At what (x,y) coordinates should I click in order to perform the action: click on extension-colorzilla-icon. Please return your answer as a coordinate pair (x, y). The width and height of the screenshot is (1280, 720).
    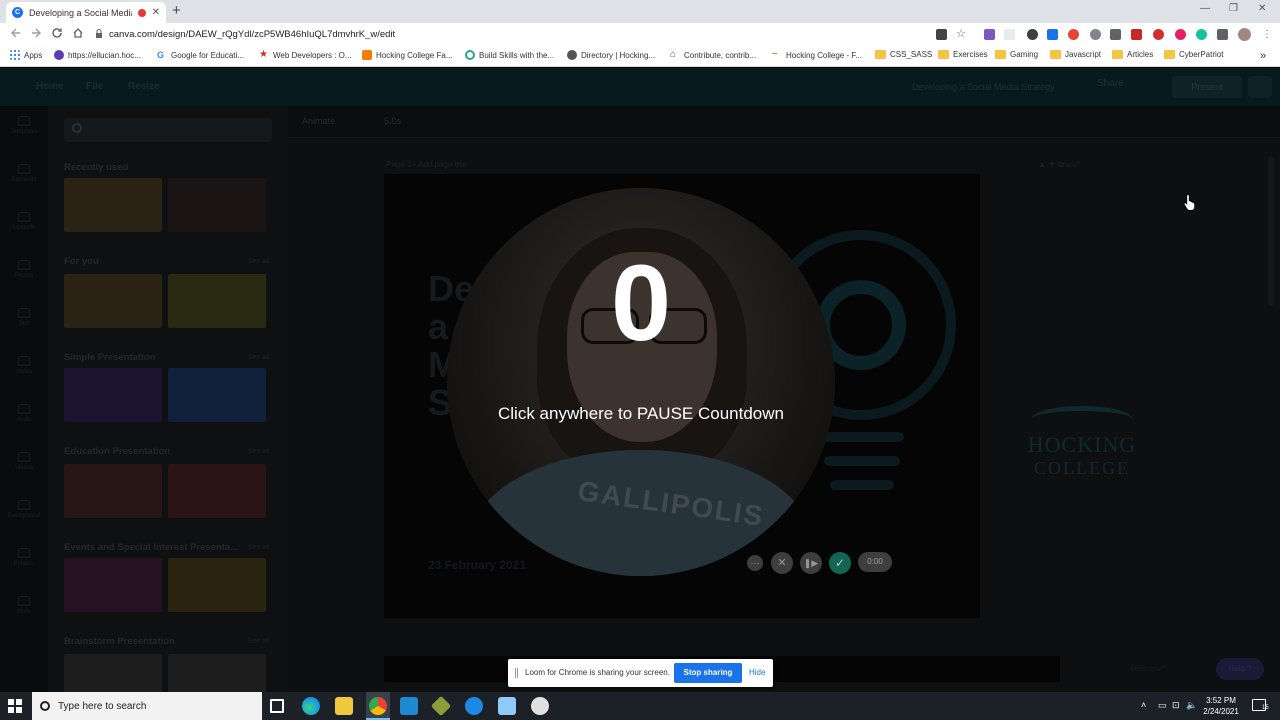
    Looking at the image, I should click on (1073, 34).